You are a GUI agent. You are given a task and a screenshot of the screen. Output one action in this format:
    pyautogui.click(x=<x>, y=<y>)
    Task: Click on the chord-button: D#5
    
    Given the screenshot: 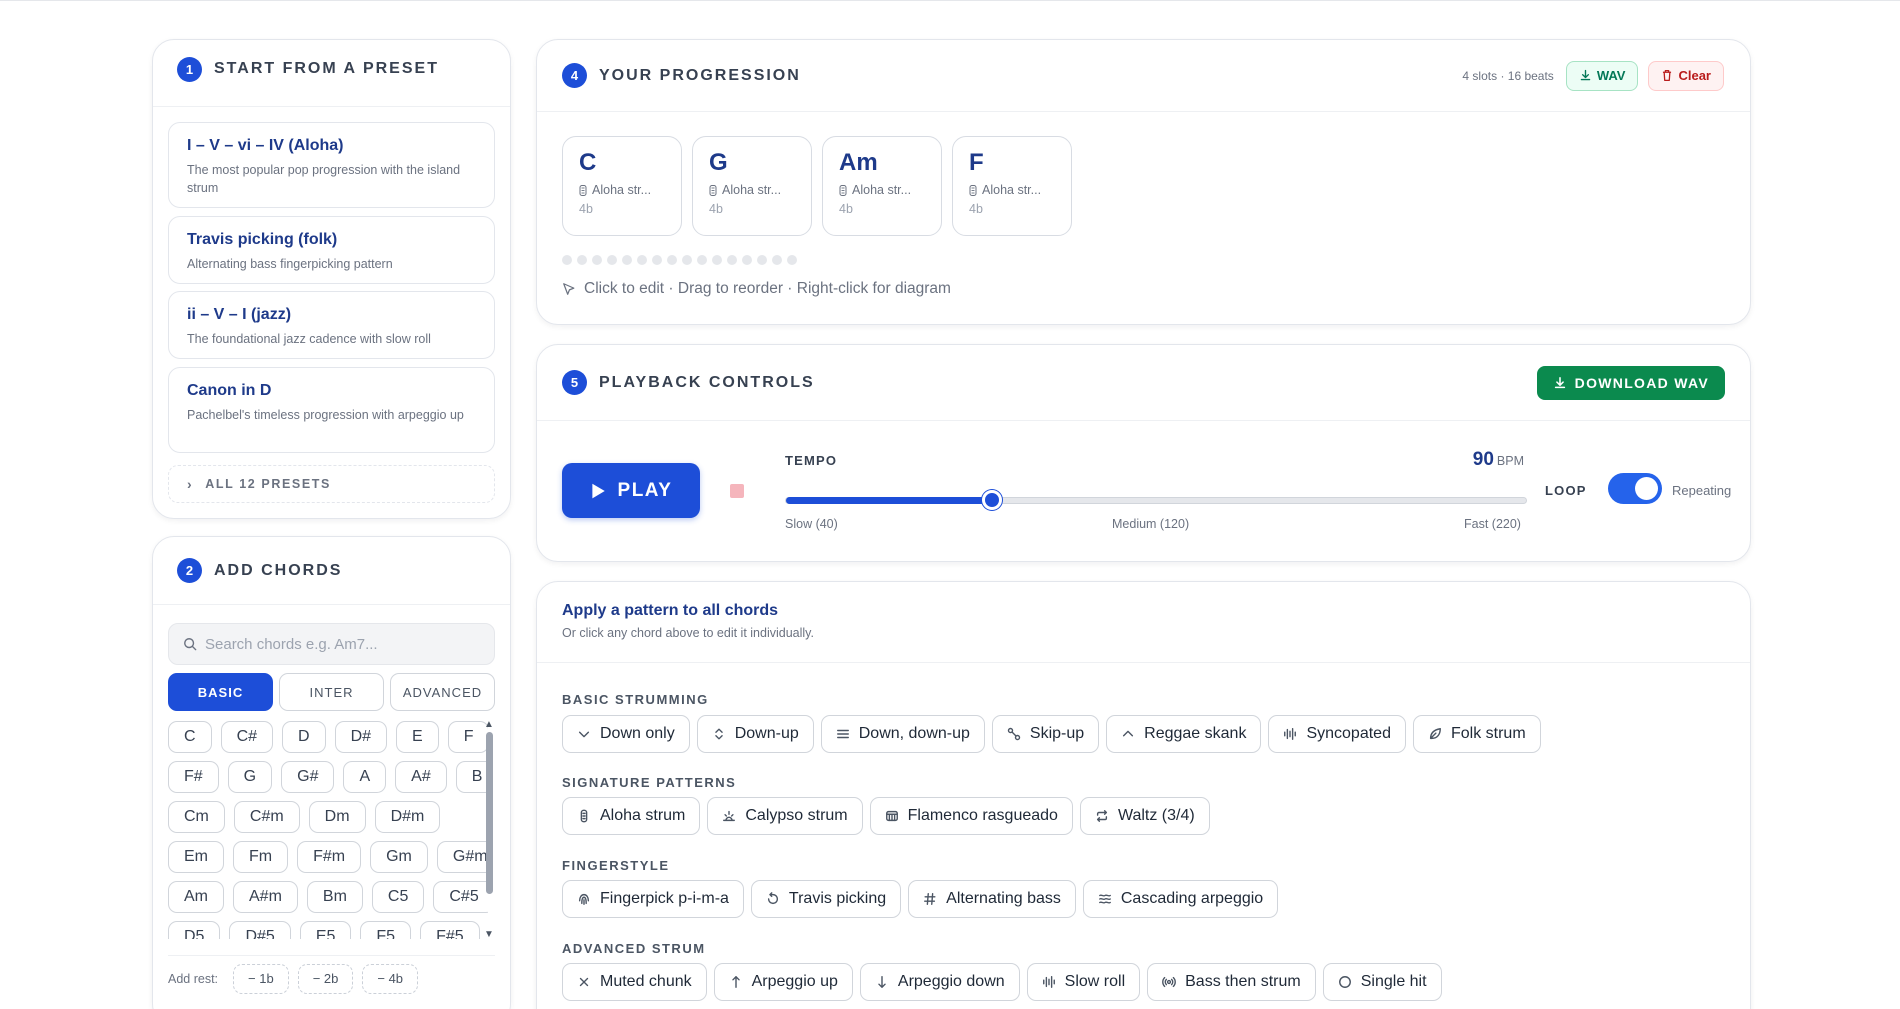 What is the action you would take?
    pyautogui.click(x=260, y=930)
    